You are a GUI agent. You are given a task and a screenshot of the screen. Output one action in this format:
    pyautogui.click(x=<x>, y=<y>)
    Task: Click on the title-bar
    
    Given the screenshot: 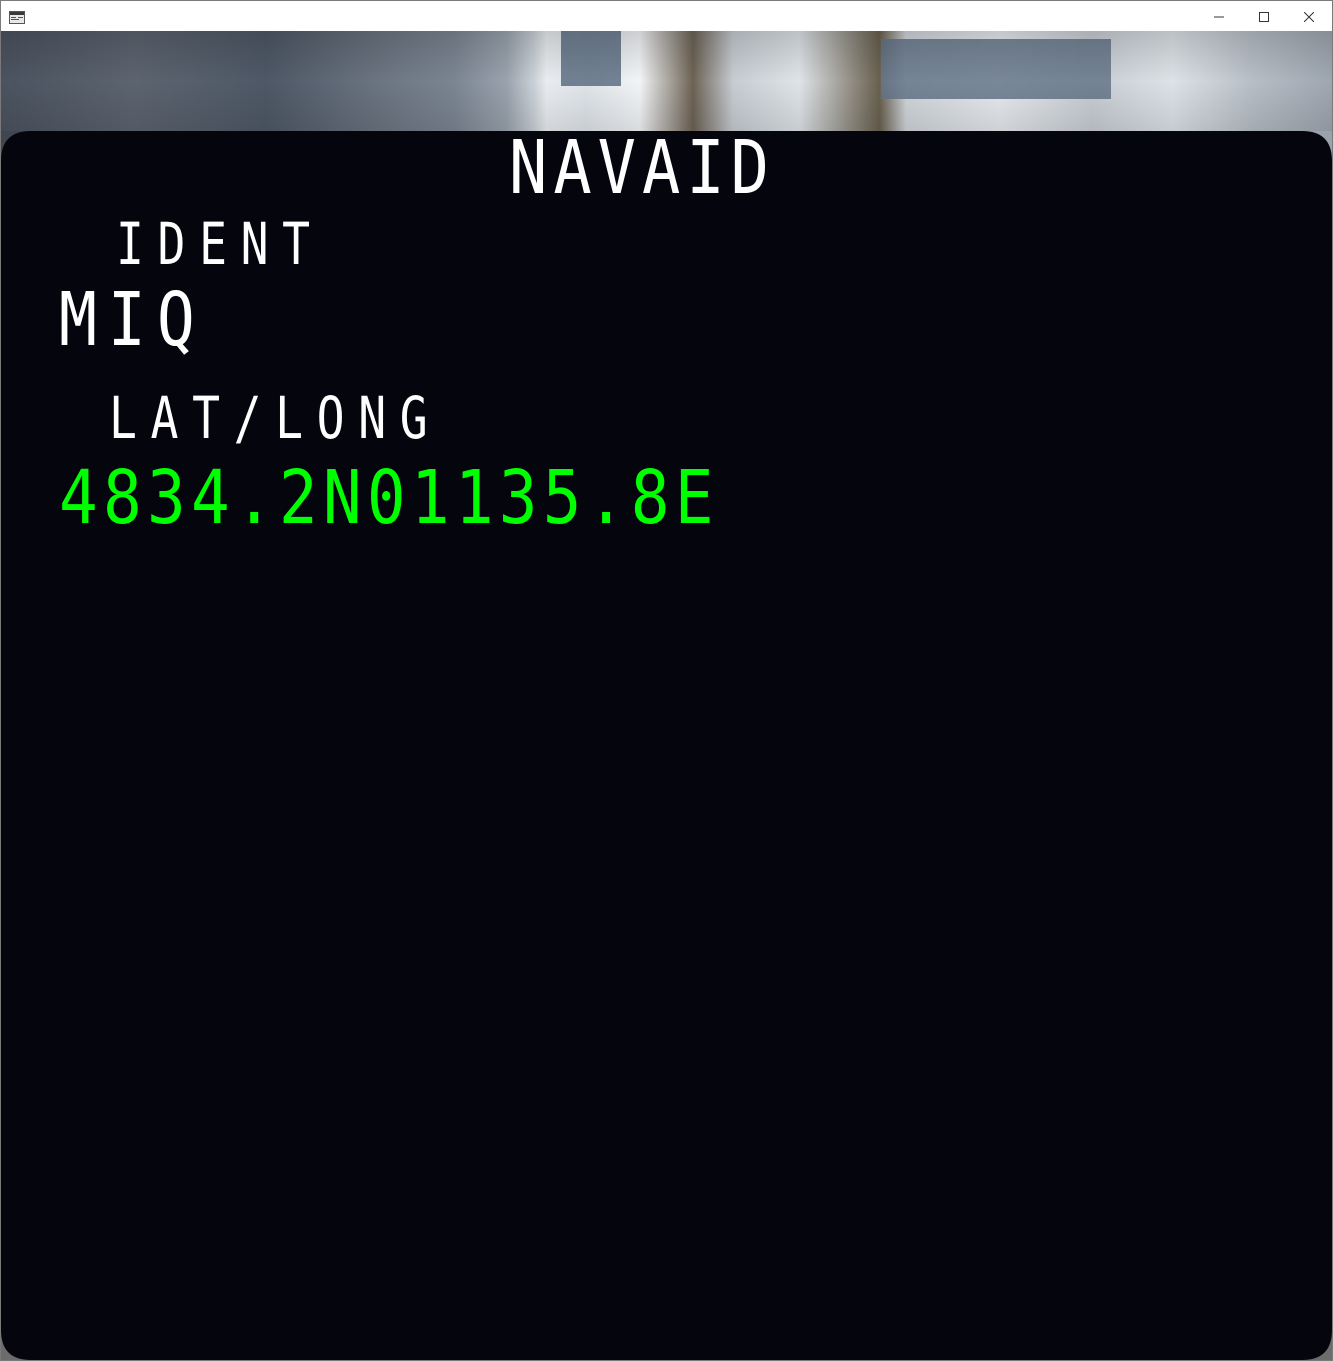 What is the action you would take?
    pyautogui.click(x=666, y=16)
    